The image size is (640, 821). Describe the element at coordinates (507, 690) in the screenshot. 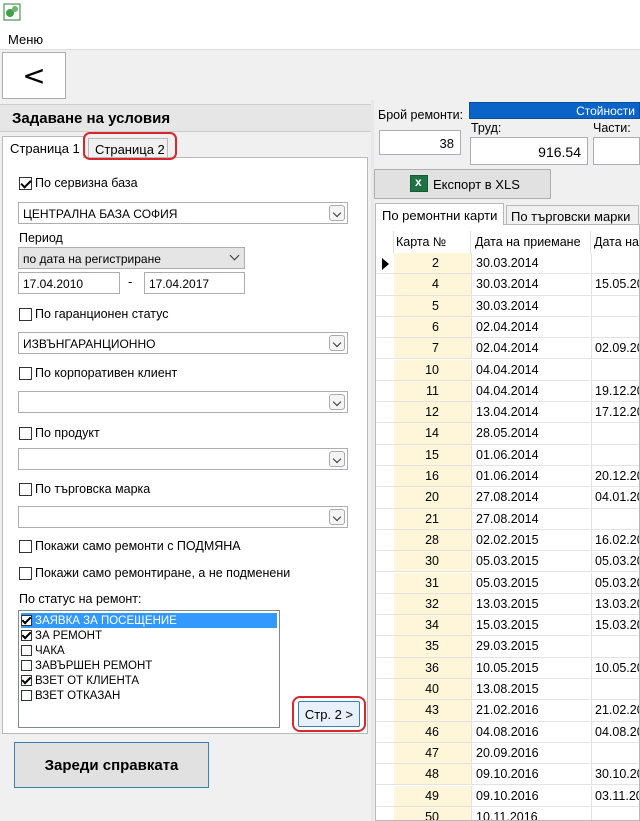

I see `table-row: 40 13.08.2015` at that location.